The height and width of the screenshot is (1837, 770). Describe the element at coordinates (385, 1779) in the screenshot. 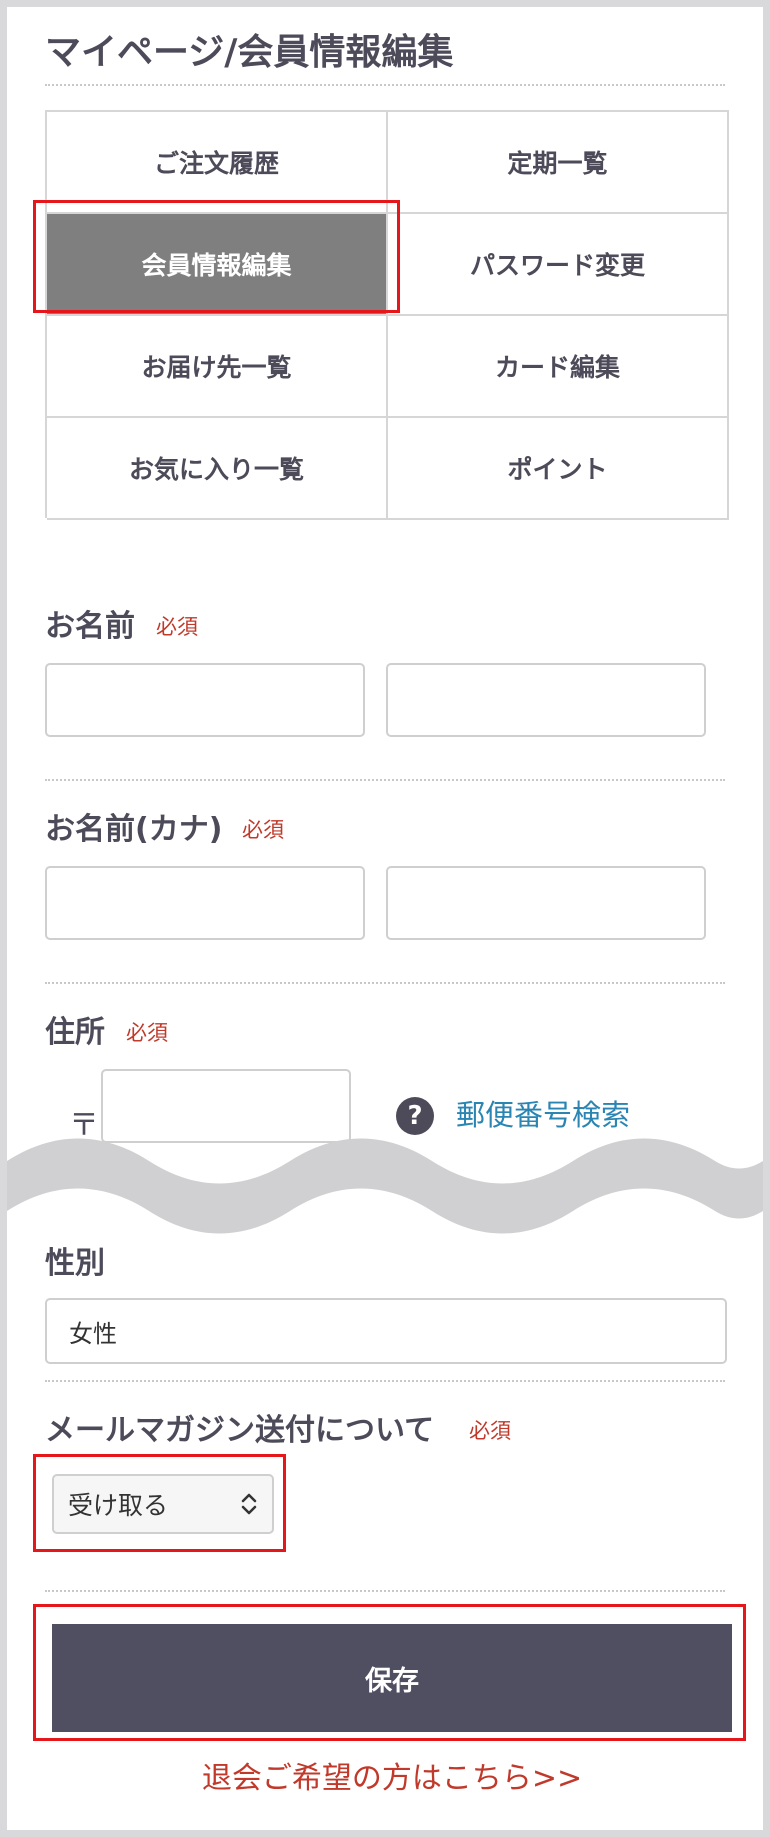

I see `withdraw-link: 退会ご希望の方はこちら>>` at that location.